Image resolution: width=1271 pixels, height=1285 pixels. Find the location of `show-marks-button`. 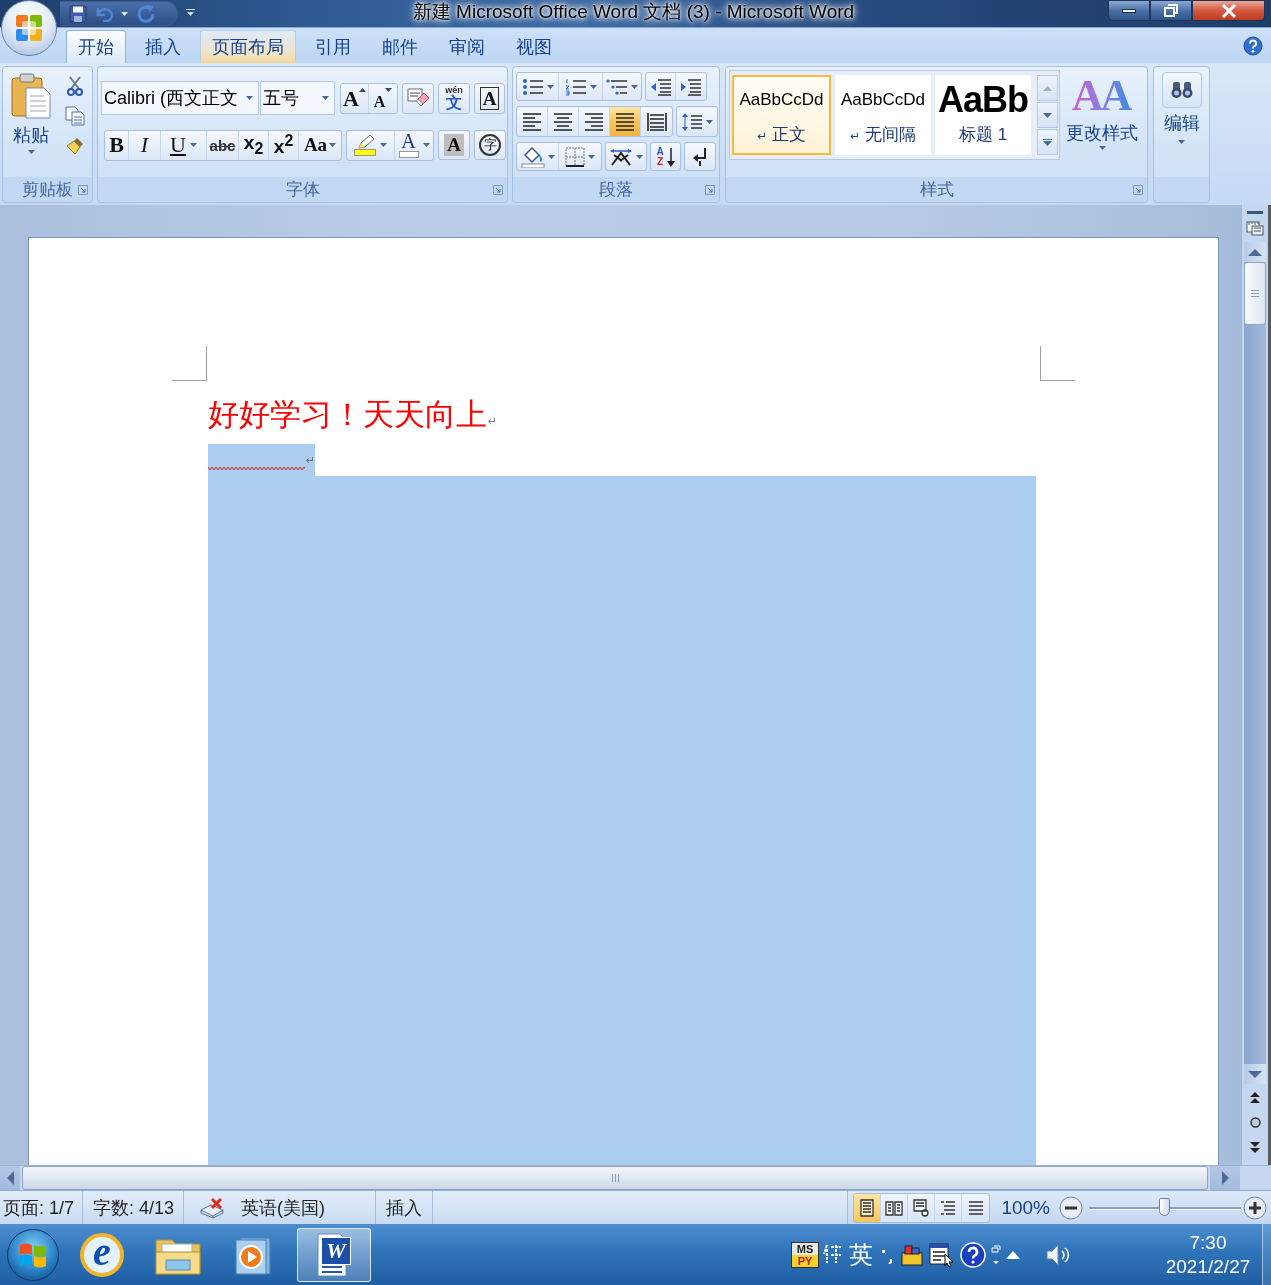

show-marks-button is located at coordinates (700, 156).